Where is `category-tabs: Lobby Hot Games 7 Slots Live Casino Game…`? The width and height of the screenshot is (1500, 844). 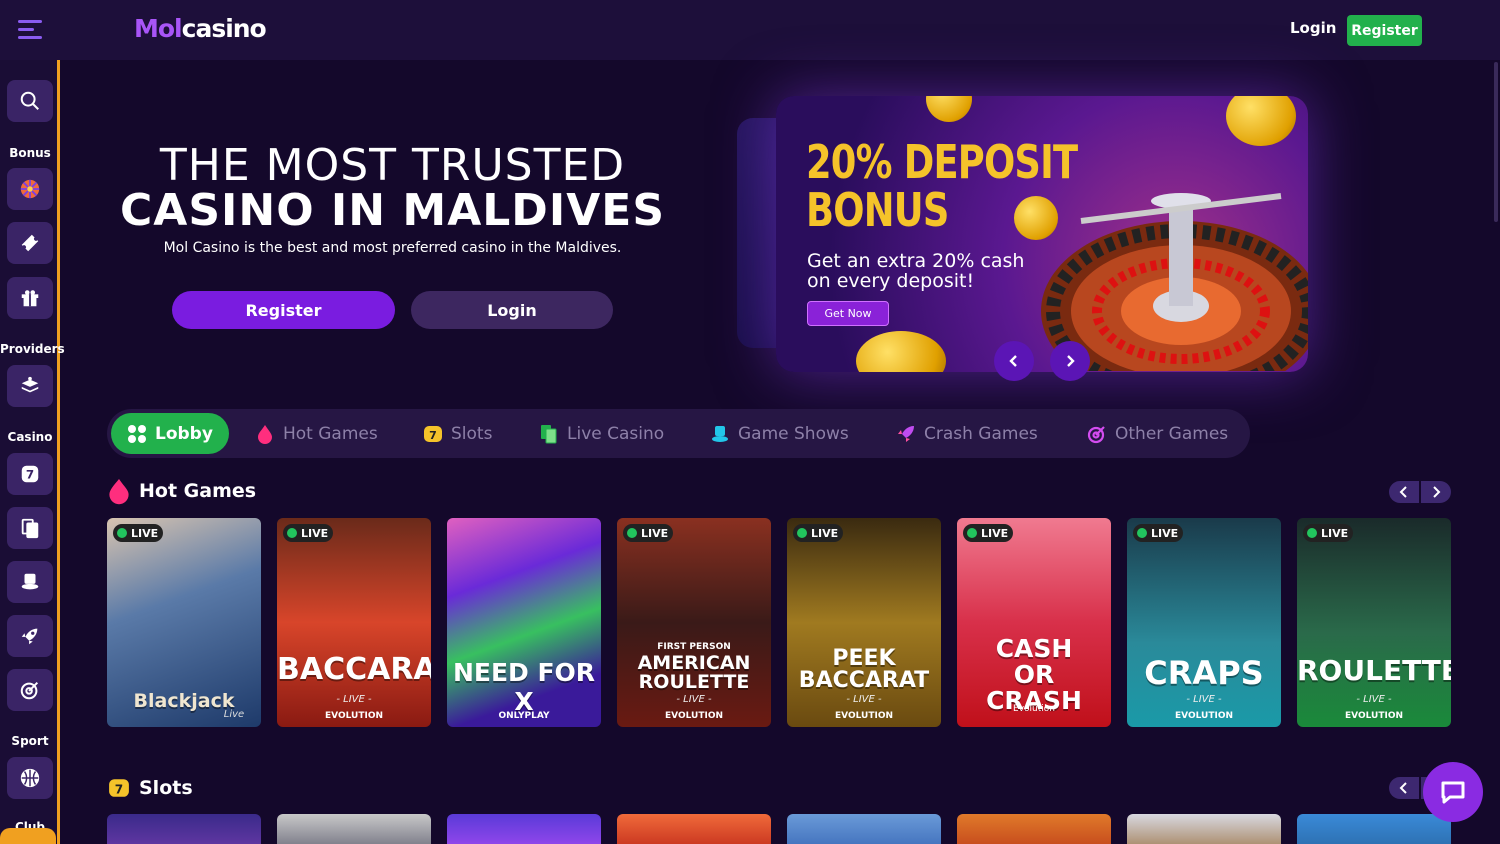 category-tabs: Lobby Hot Games 7 Slots Live Casino Game… is located at coordinates (678, 433).